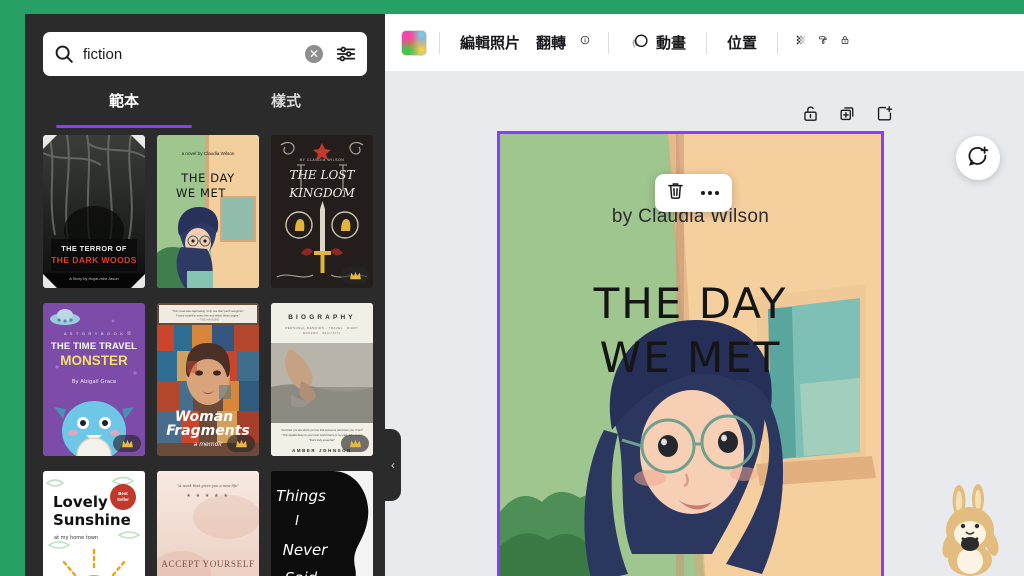 The width and height of the screenshot is (1024, 576). What do you see at coordinates (322, 211) in the screenshot?
I see `template-card: BY CLAUDIA WILSON THE LOST KINGDOM` at bounding box center [322, 211].